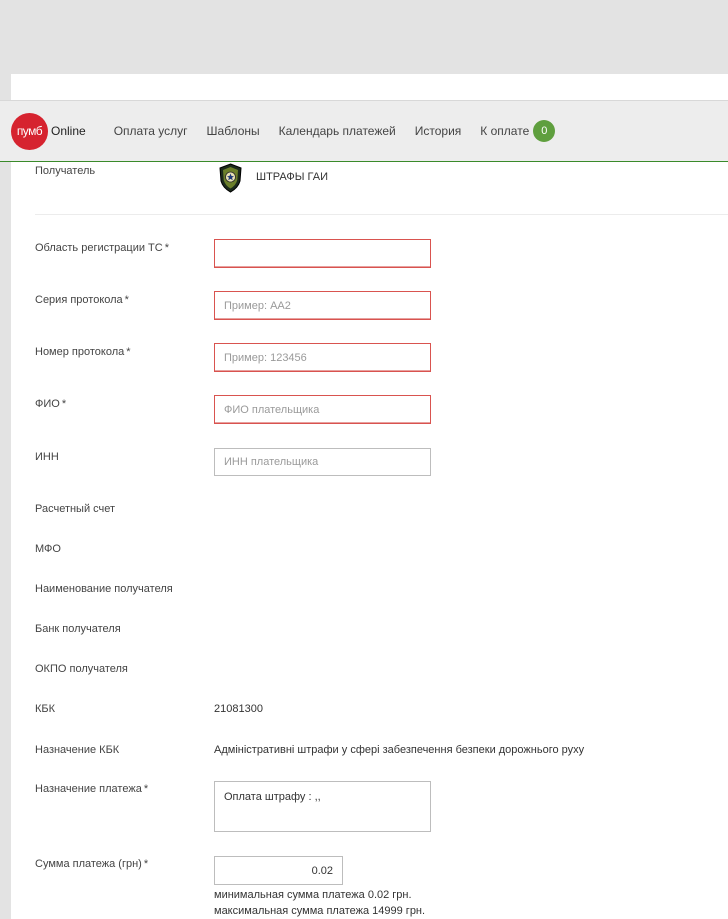  What do you see at coordinates (48, 549) in the screenshot?
I see `mfo-label: МФО` at bounding box center [48, 549].